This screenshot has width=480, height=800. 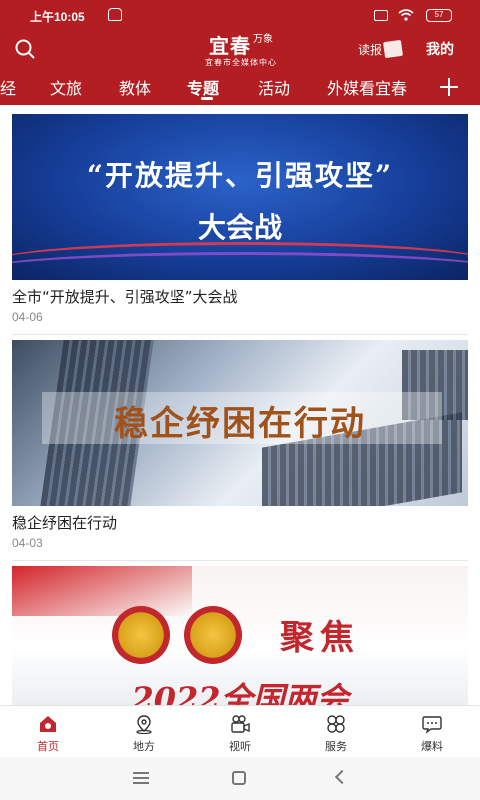 I want to click on nav-services-label: 服务, so click(x=336, y=746).